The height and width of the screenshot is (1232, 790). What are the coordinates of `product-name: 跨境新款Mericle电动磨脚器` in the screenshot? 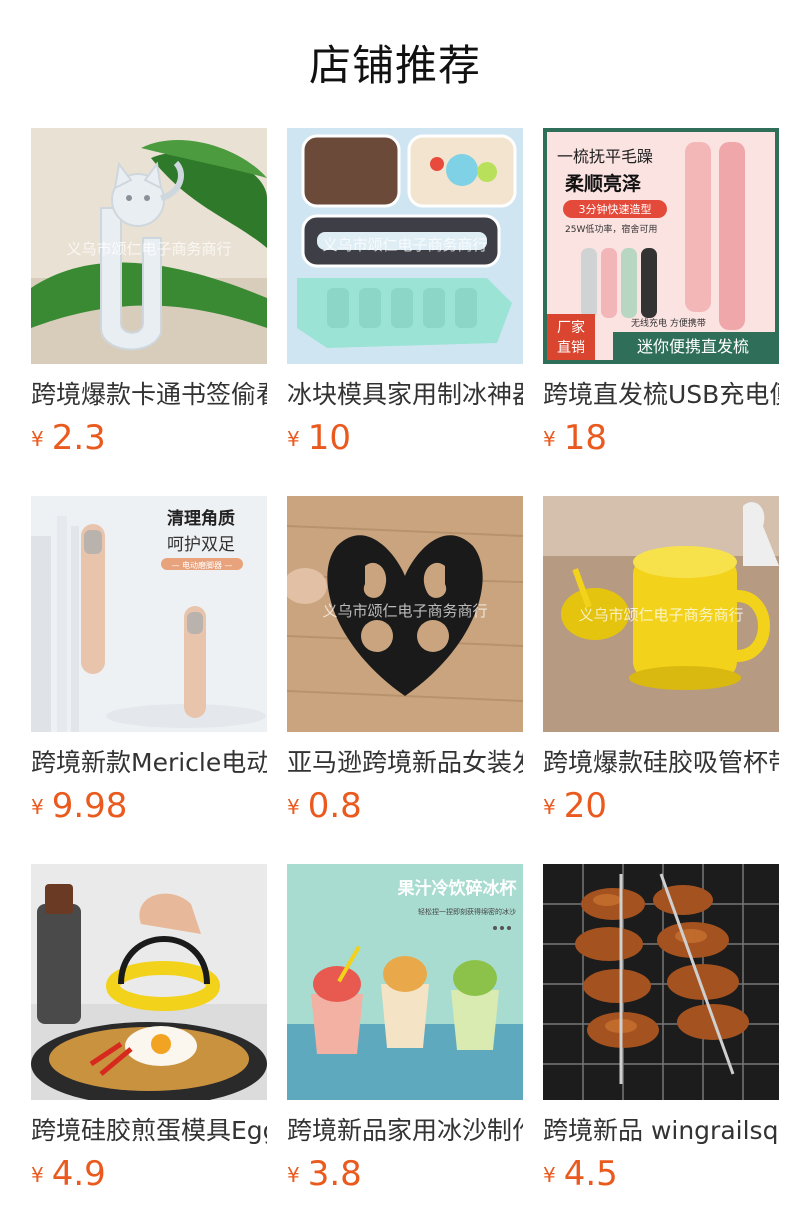 It's located at (149, 763).